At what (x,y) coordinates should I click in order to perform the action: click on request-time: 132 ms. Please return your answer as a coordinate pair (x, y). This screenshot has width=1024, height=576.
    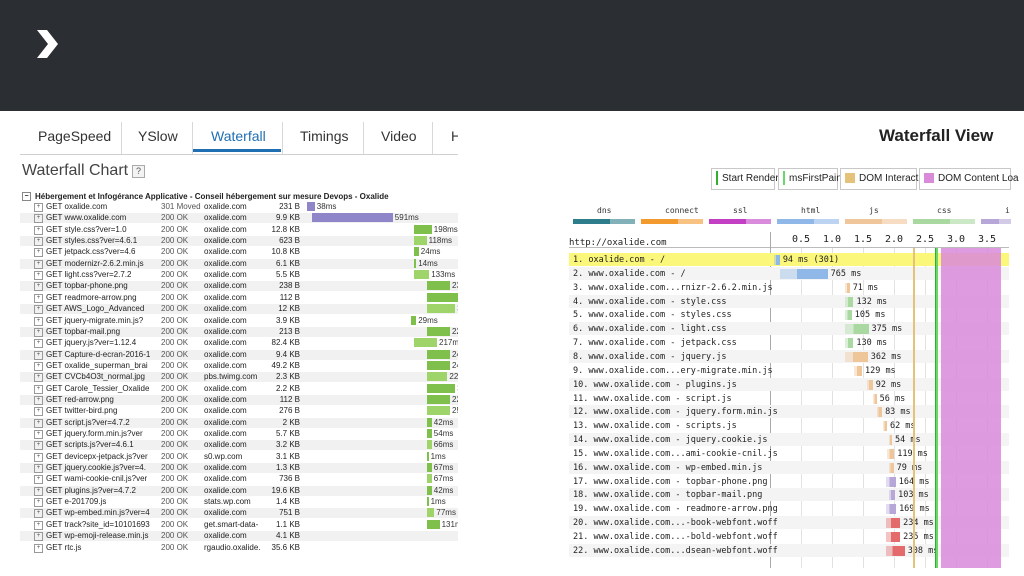
    Looking at the image, I should click on (872, 301).